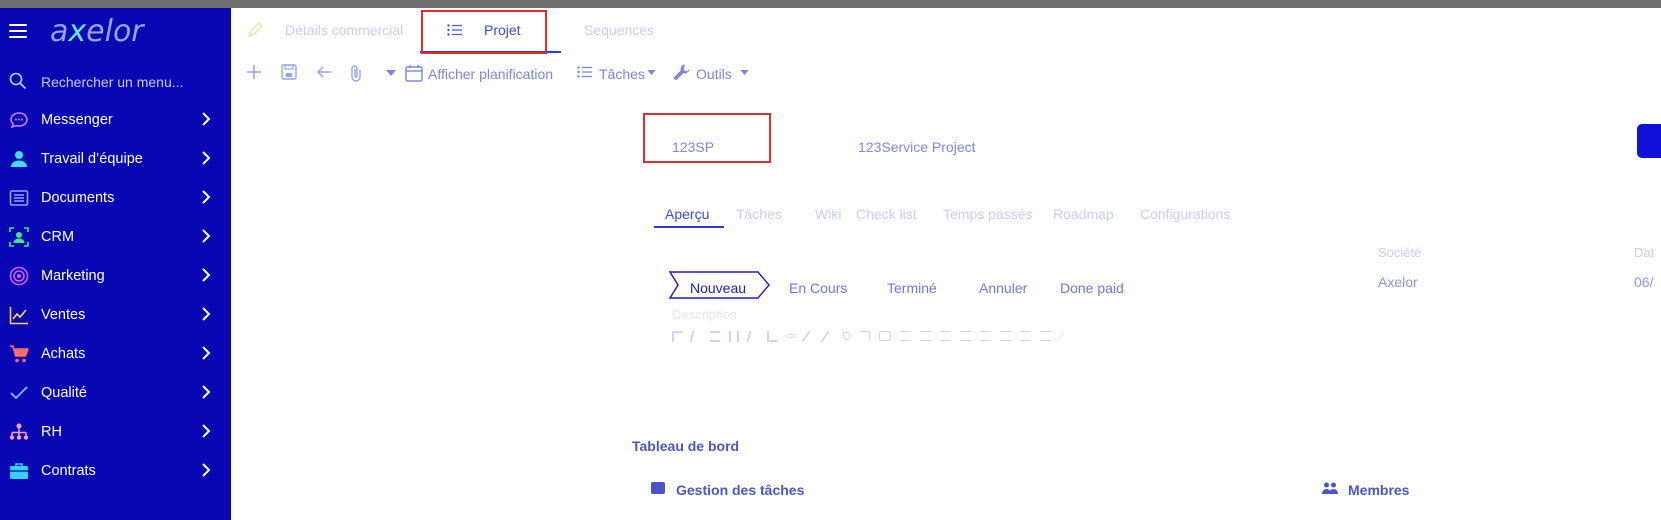 The height and width of the screenshot is (520, 1661). What do you see at coordinates (18, 316) in the screenshot?
I see `trend-chart-icon` at bounding box center [18, 316].